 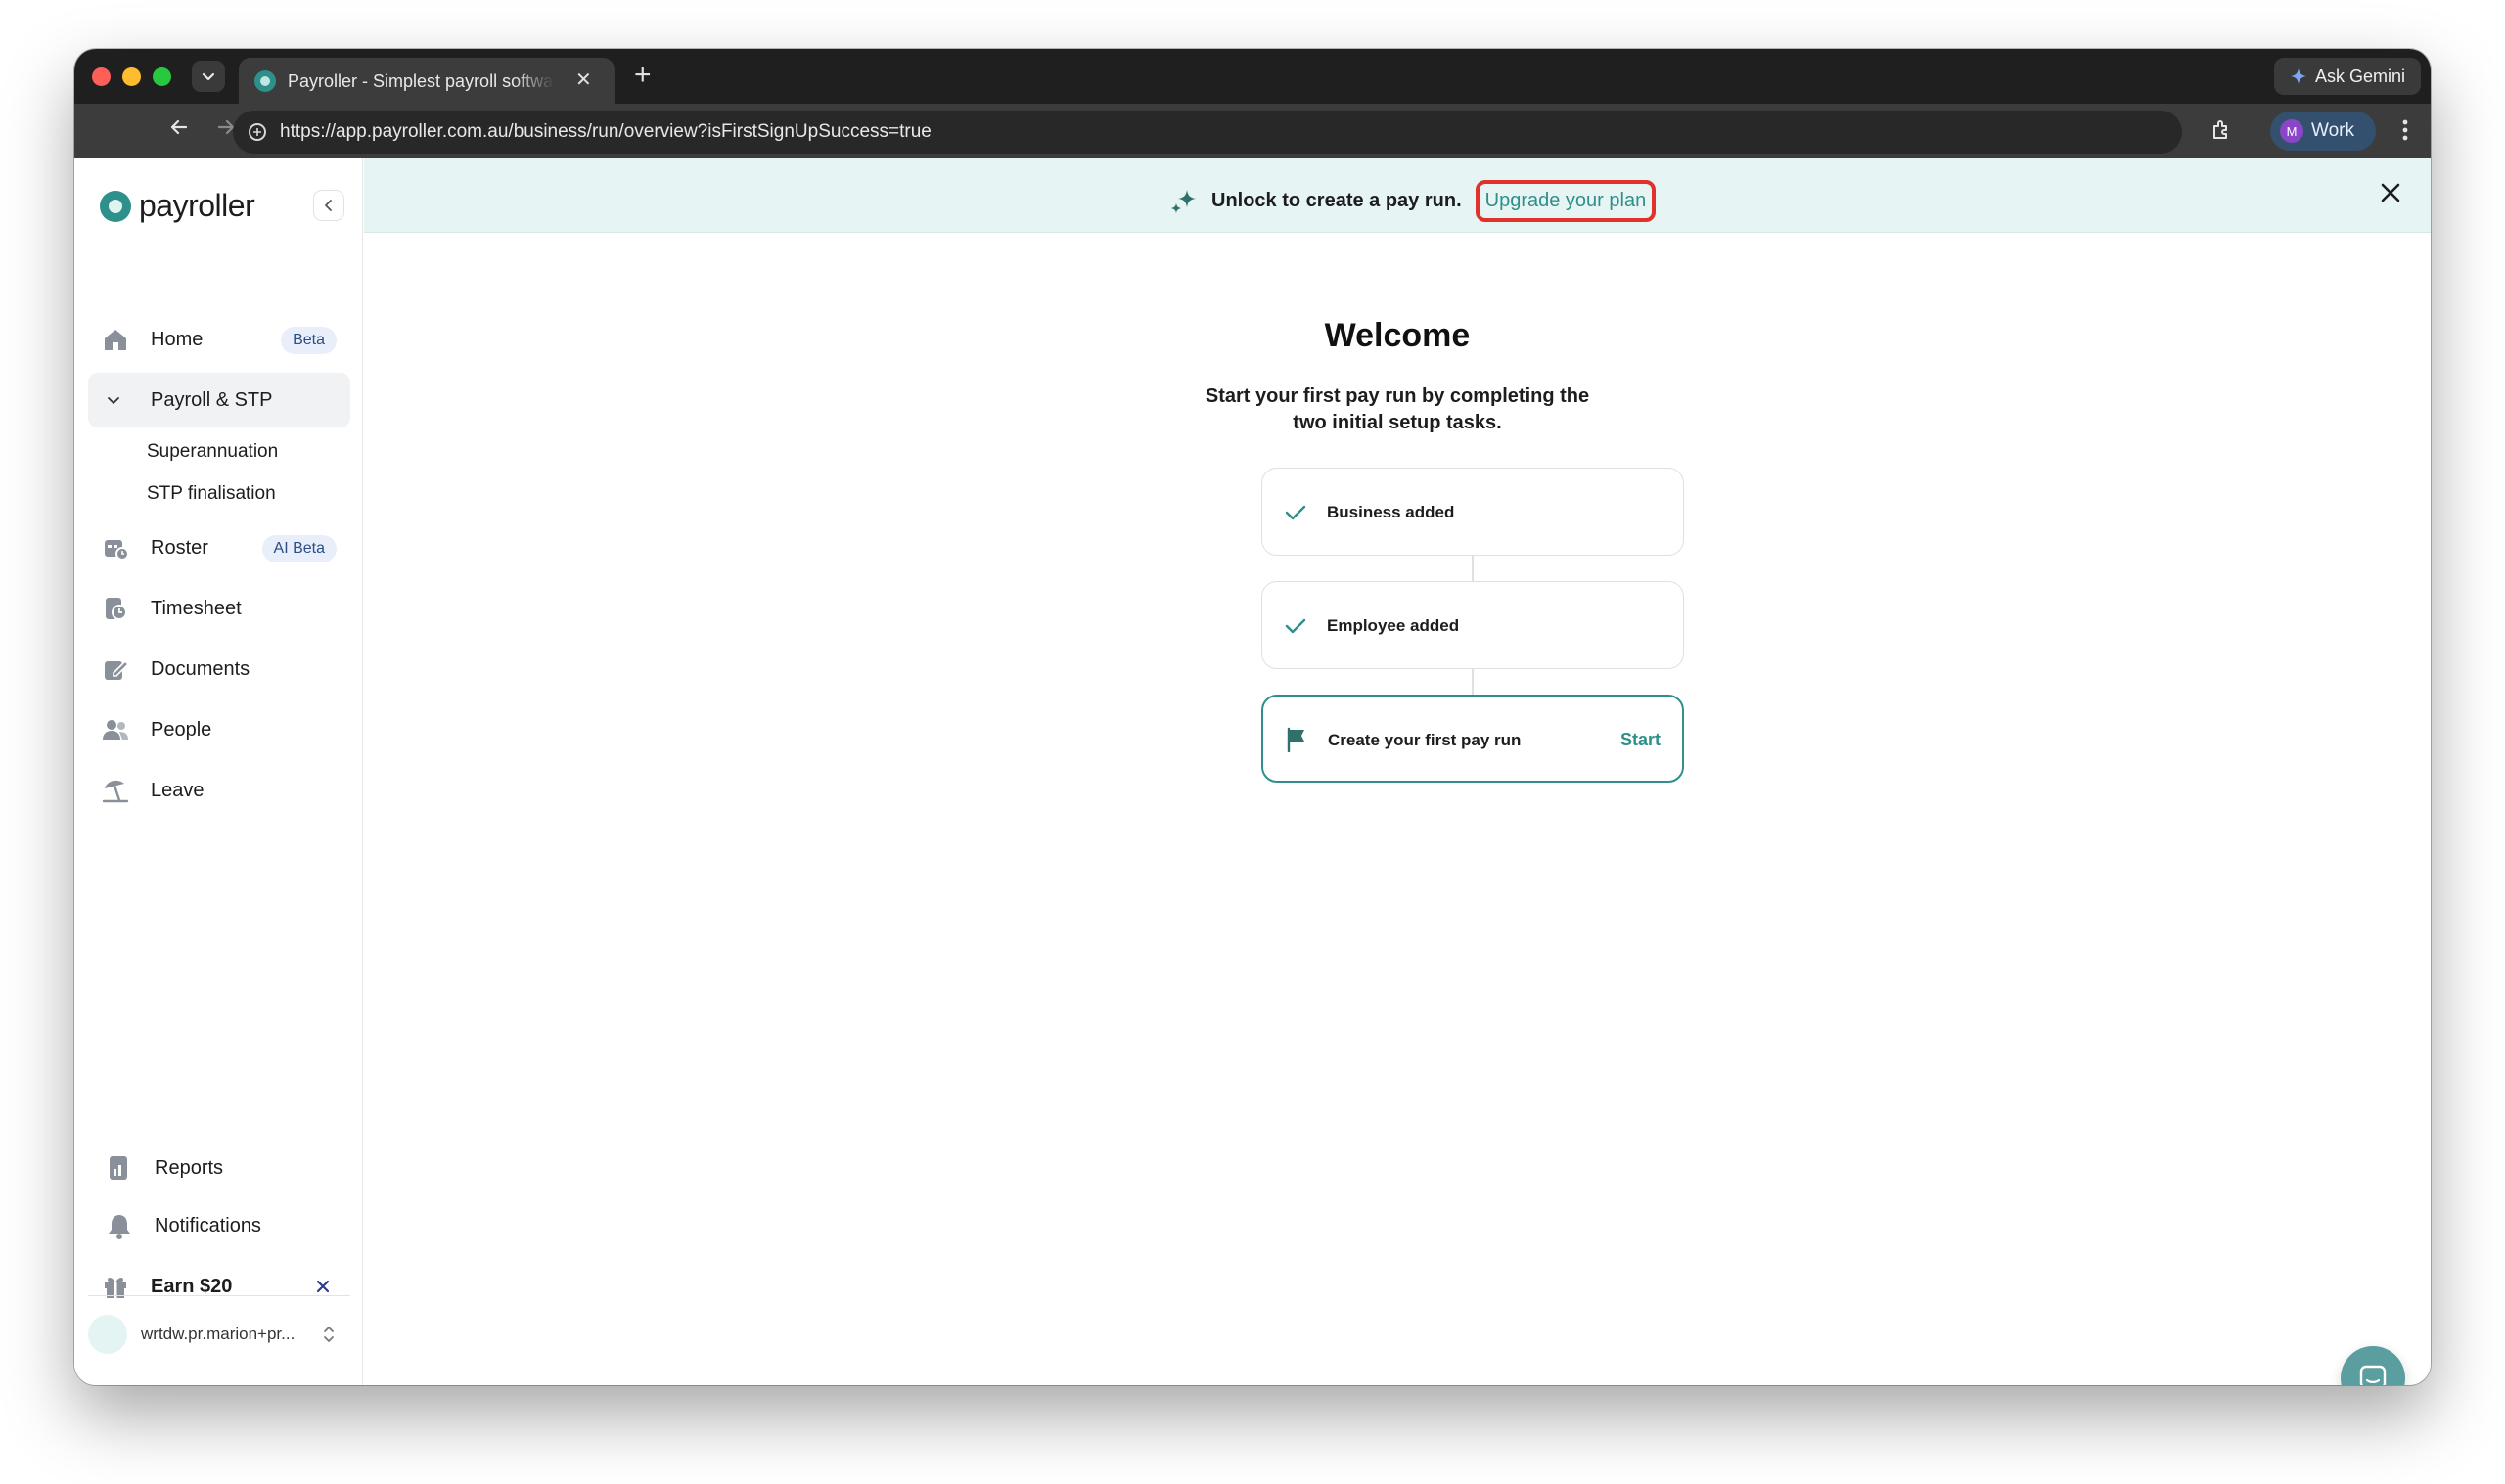 What do you see at coordinates (1472, 512) in the screenshot?
I see `setup-step-business: Business added` at bounding box center [1472, 512].